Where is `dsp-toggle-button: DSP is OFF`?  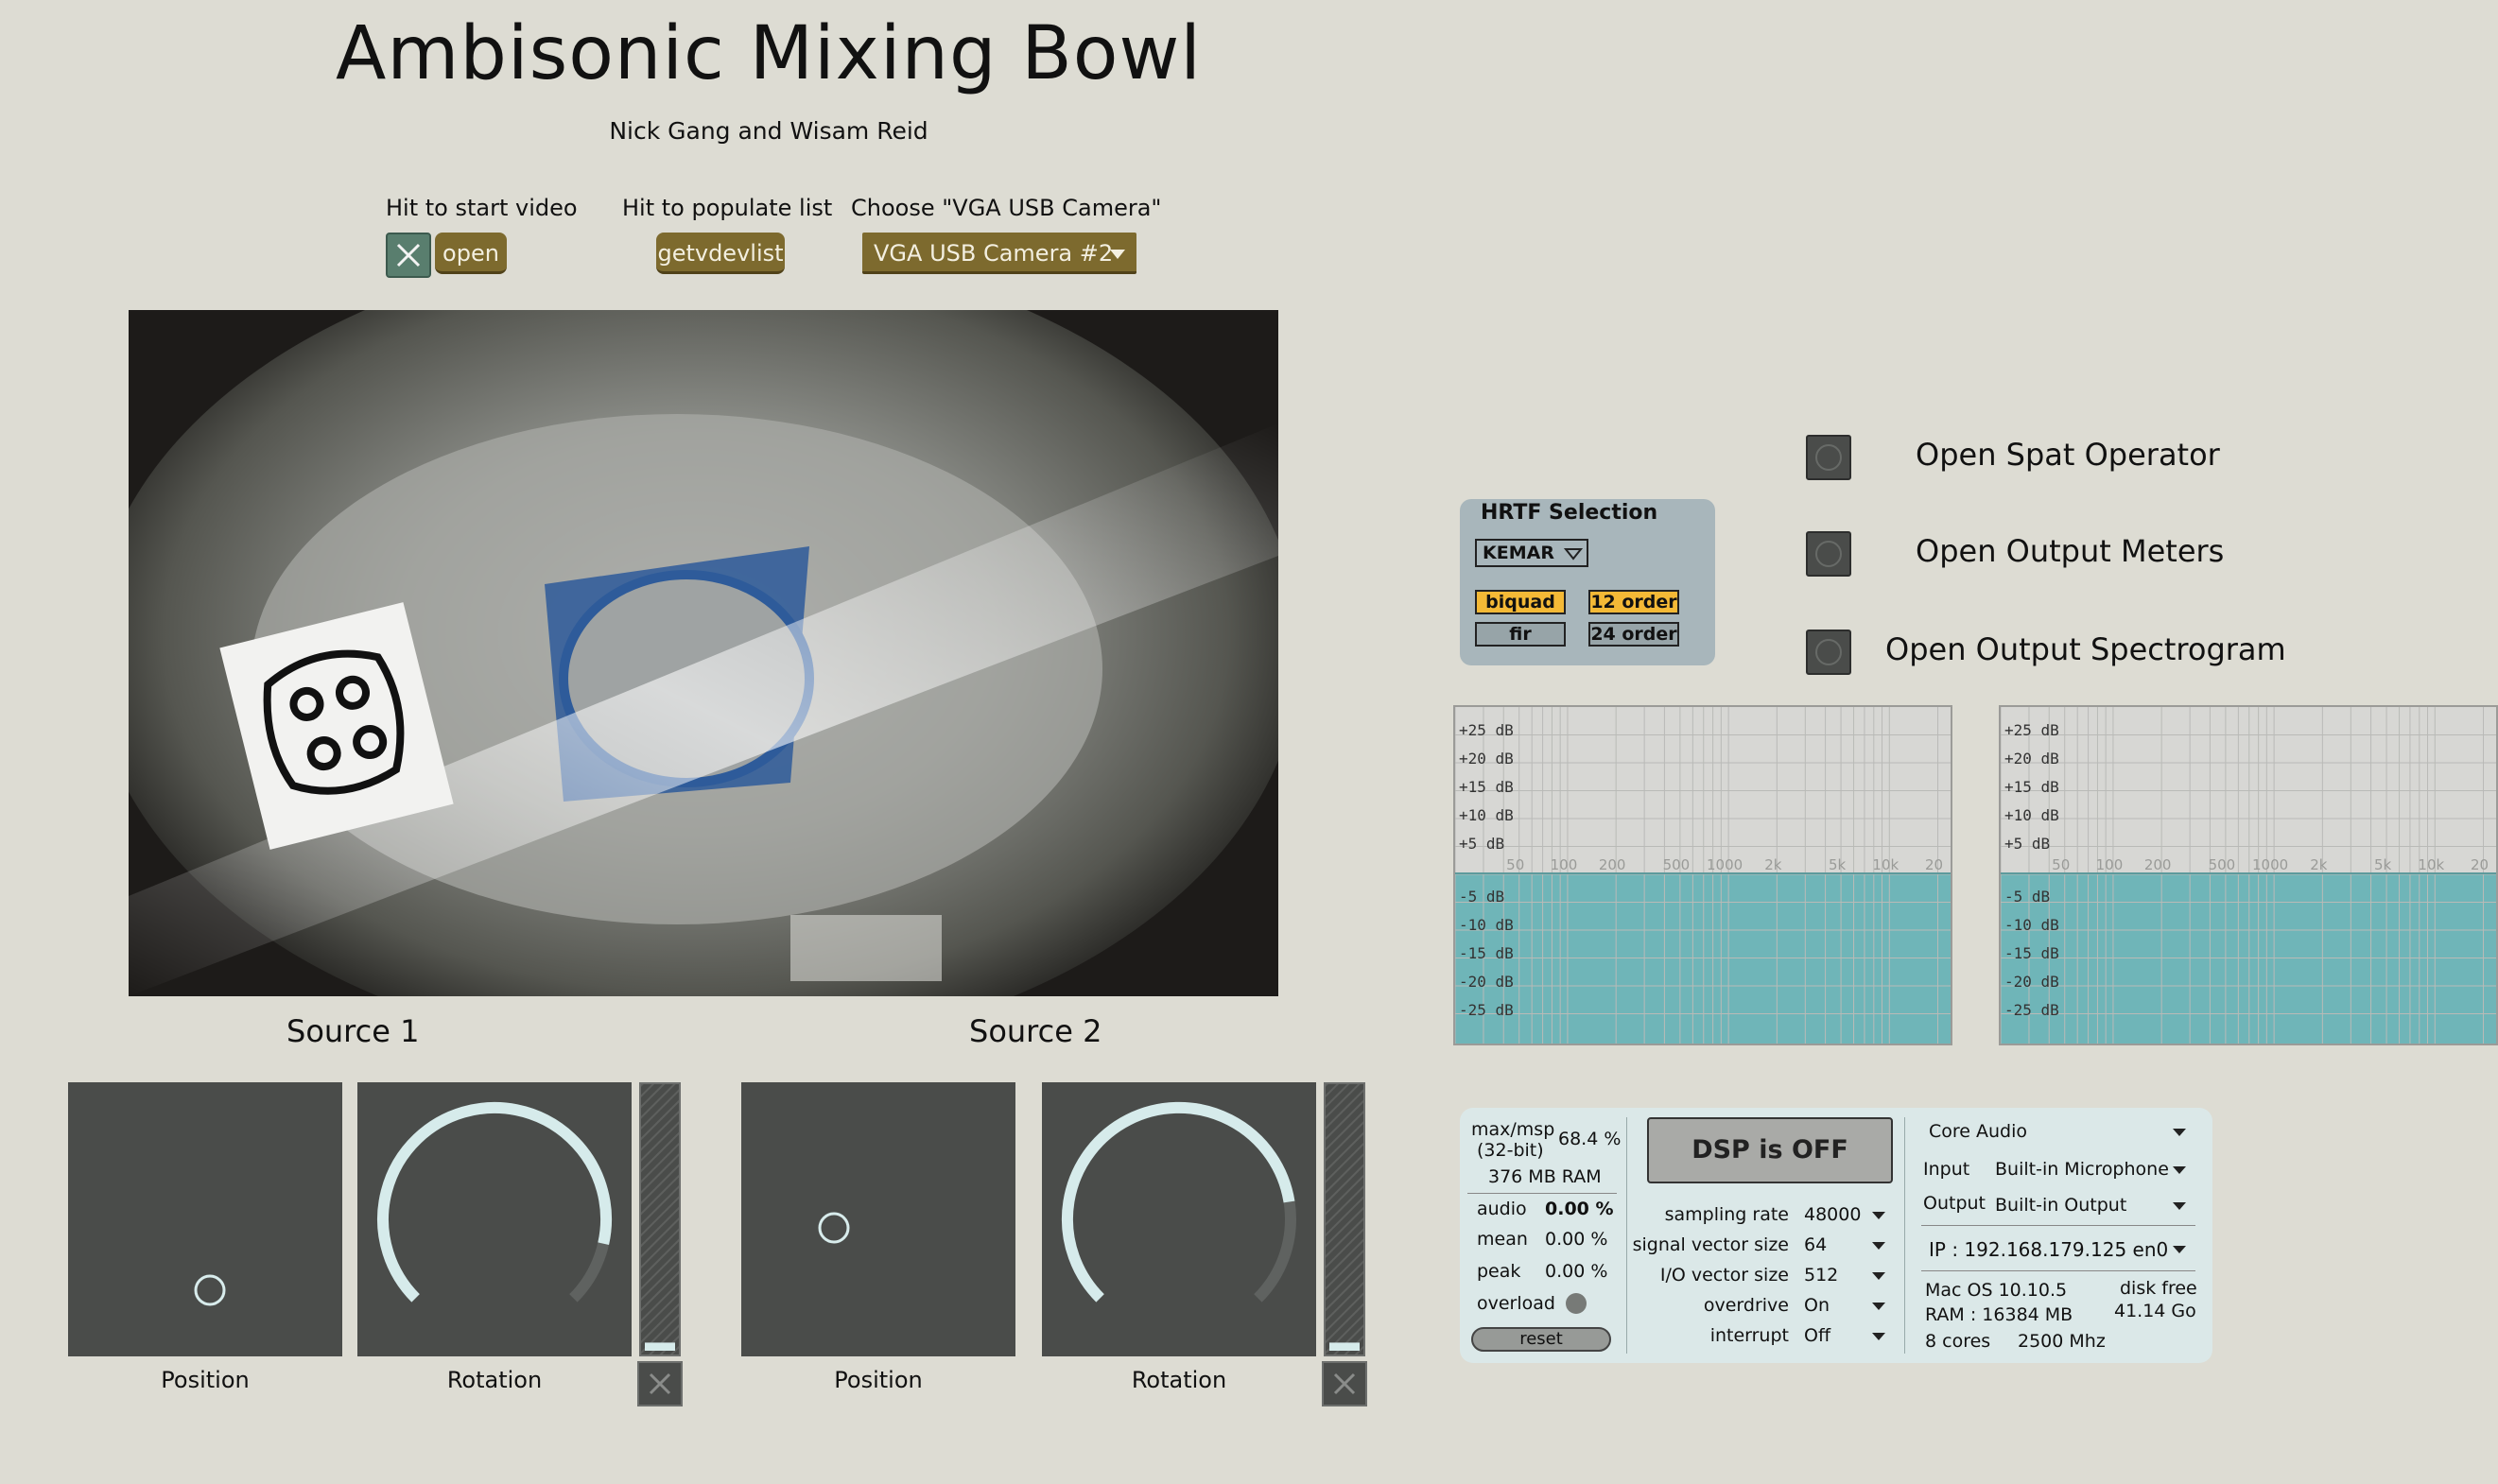 dsp-toggle-button: DSP is OFF is located at coordinates (1770, 1150).